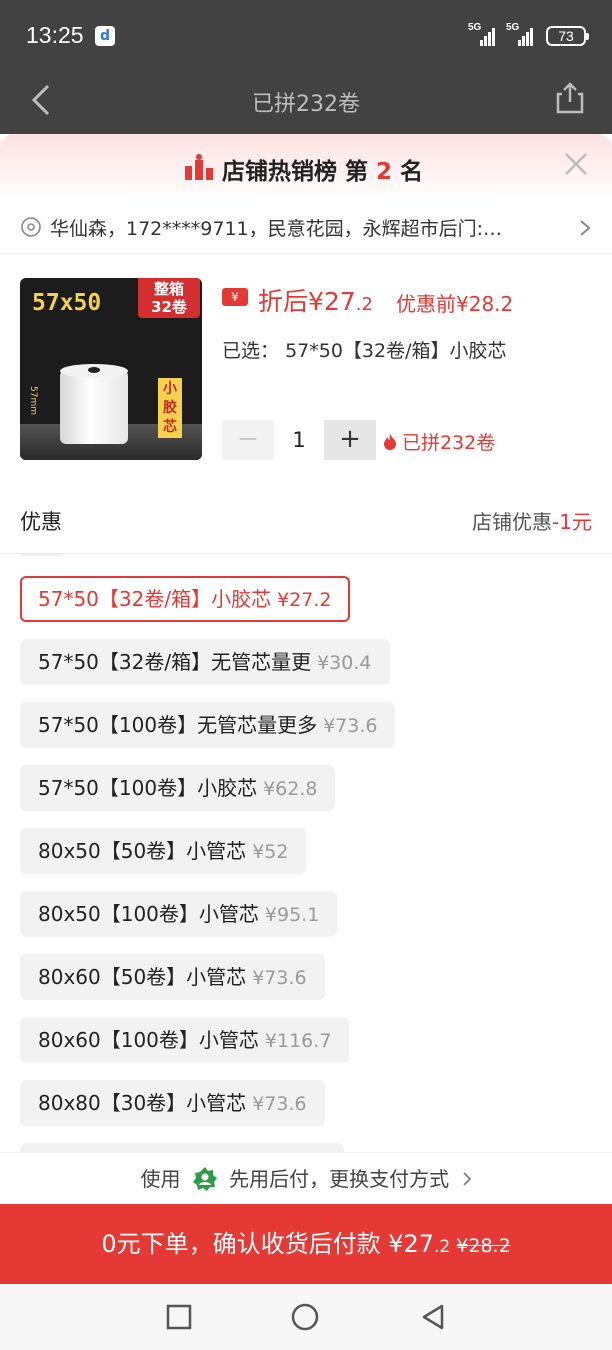  I want to click on spec-option-price: ¥30.4, so click(344, 663).